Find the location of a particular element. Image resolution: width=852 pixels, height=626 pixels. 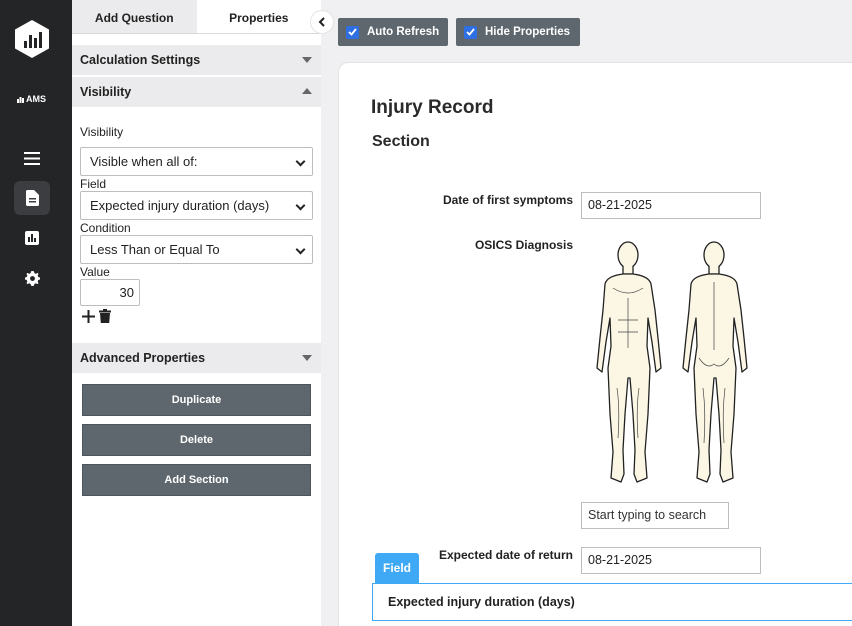

menu-icon is located at coordinates (32, 158).